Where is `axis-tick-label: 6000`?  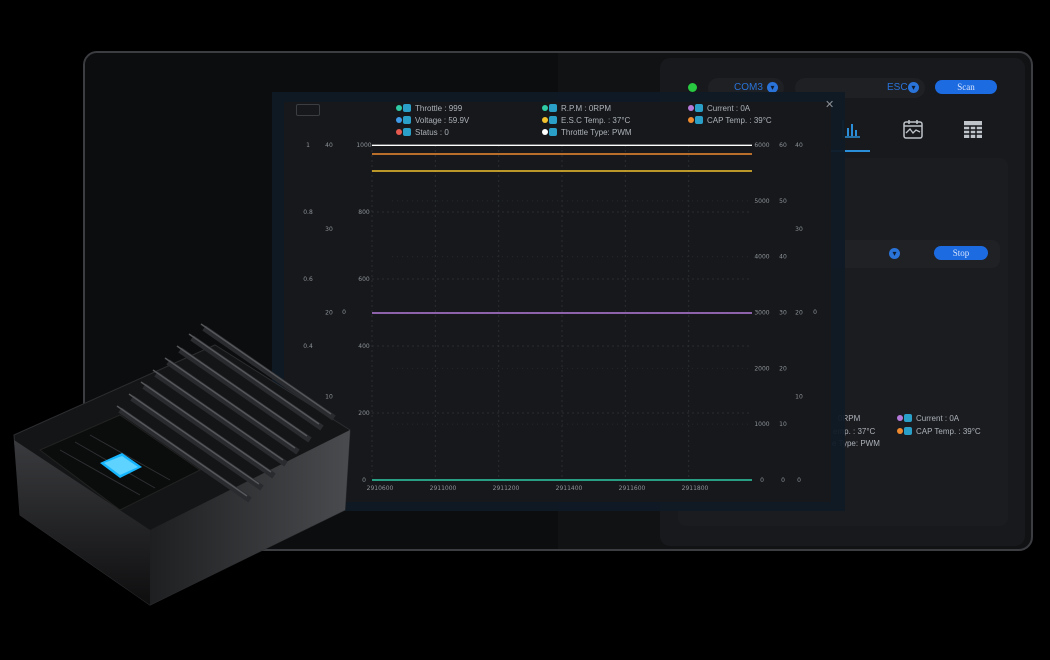
axis-tick-label: 6000 is located at coordinates (761, 145).